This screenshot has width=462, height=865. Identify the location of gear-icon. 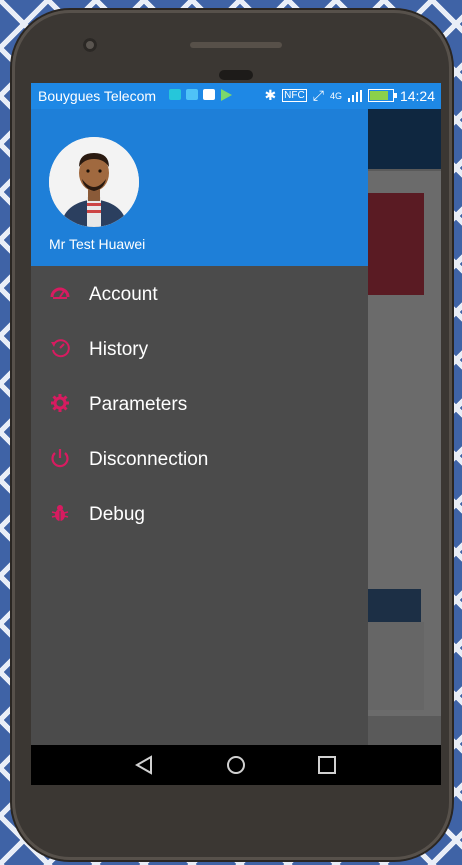
(60, 403).